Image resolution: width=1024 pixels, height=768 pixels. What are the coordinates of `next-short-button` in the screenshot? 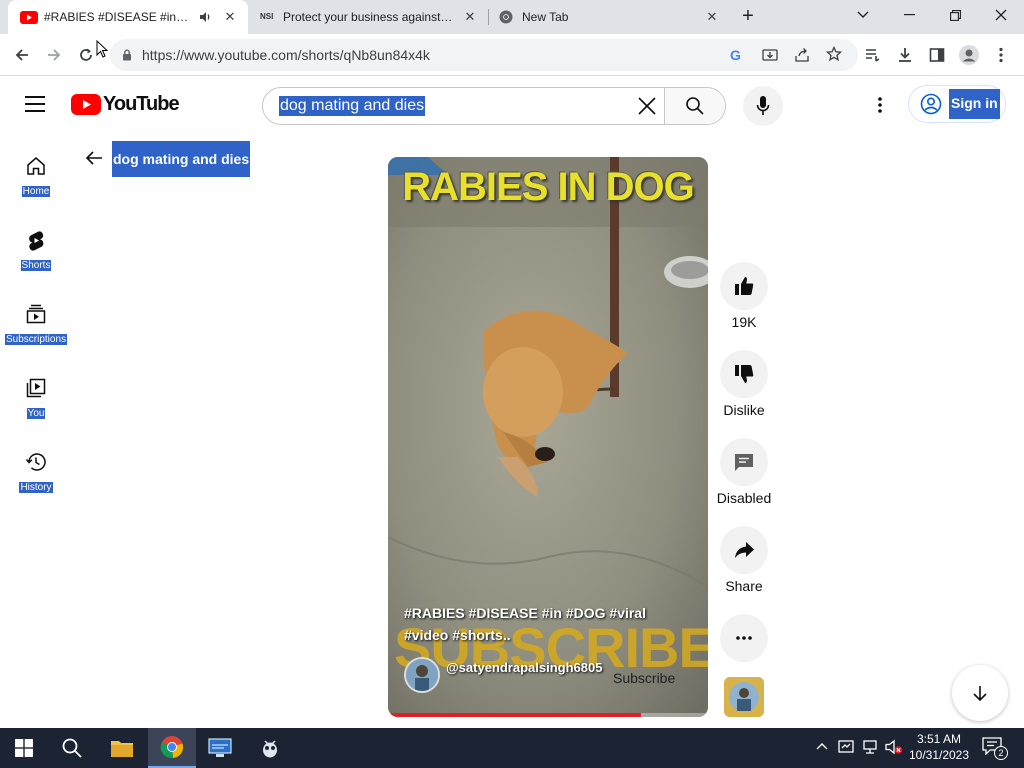 It's located at (980, 693).